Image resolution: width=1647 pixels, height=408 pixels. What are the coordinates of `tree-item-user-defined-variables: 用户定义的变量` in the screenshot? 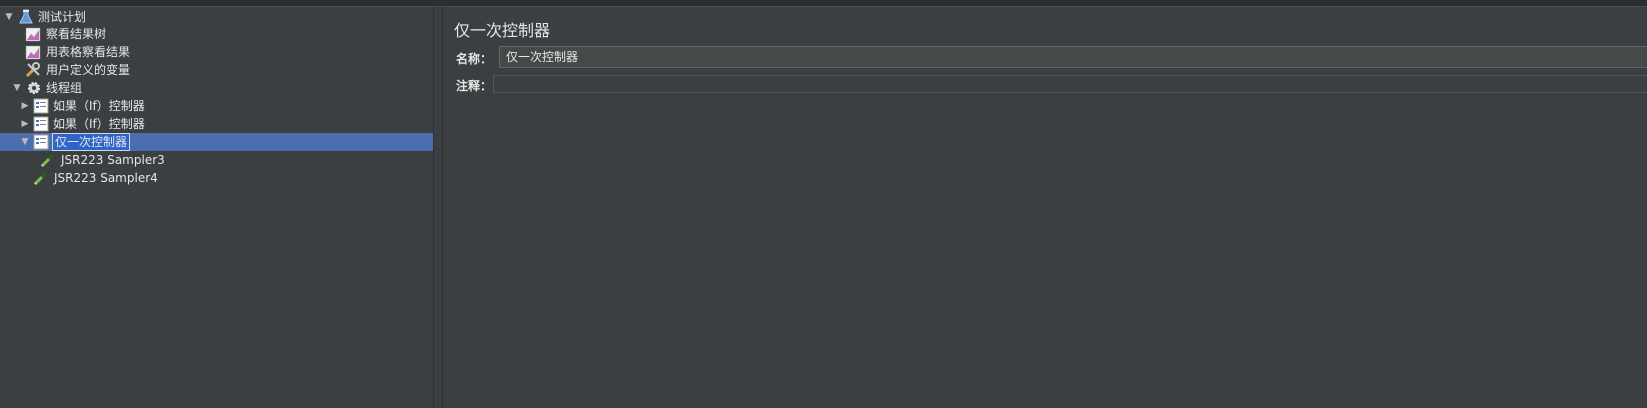 It's located at (216, 70).